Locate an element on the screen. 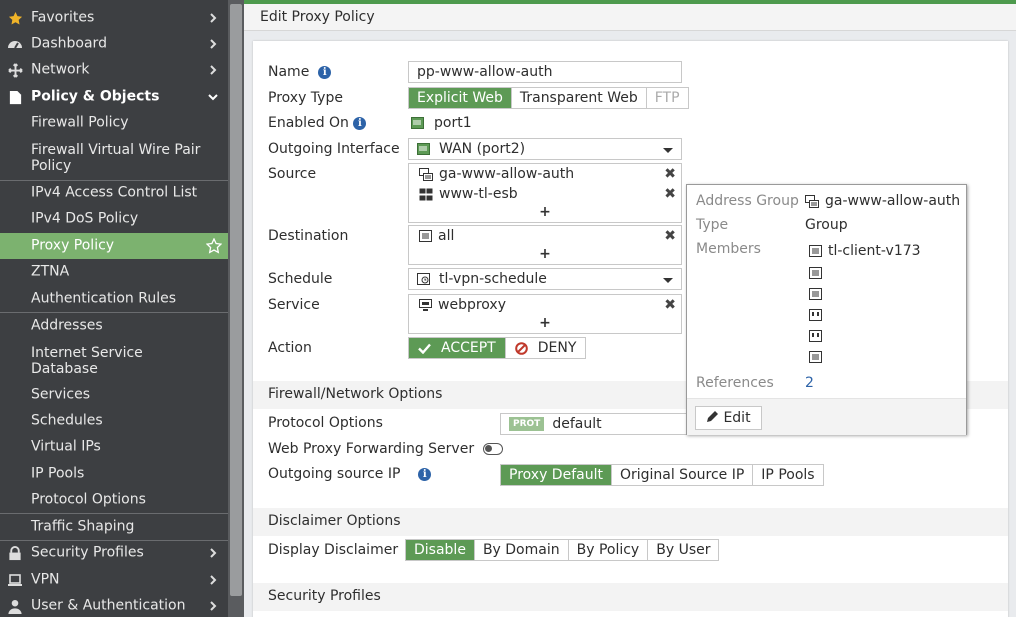 The height and width of the screenshot is (617, 1016). sidebar-item-network: Network is located at coordinates (114, 70).